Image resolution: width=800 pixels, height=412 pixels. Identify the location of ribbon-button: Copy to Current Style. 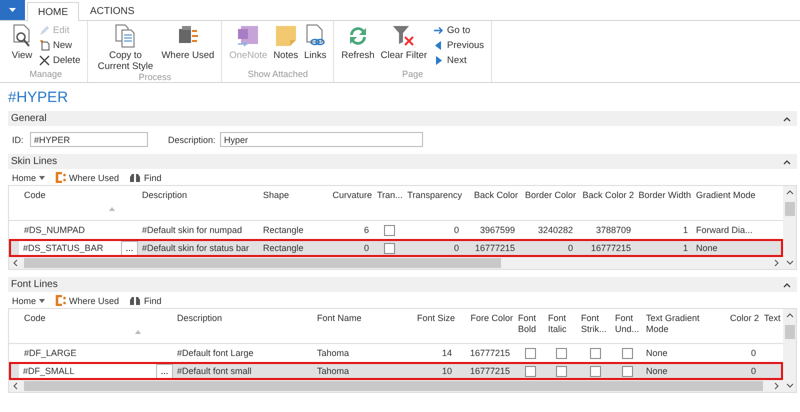
(125, 48).